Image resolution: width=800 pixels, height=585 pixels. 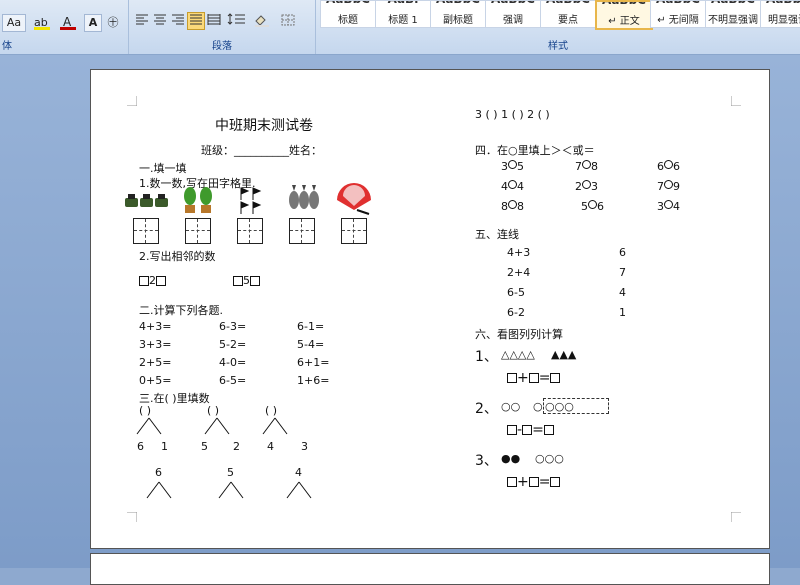 I want to click on style-item: AaBbC 要点, so click(x=568, y=14).